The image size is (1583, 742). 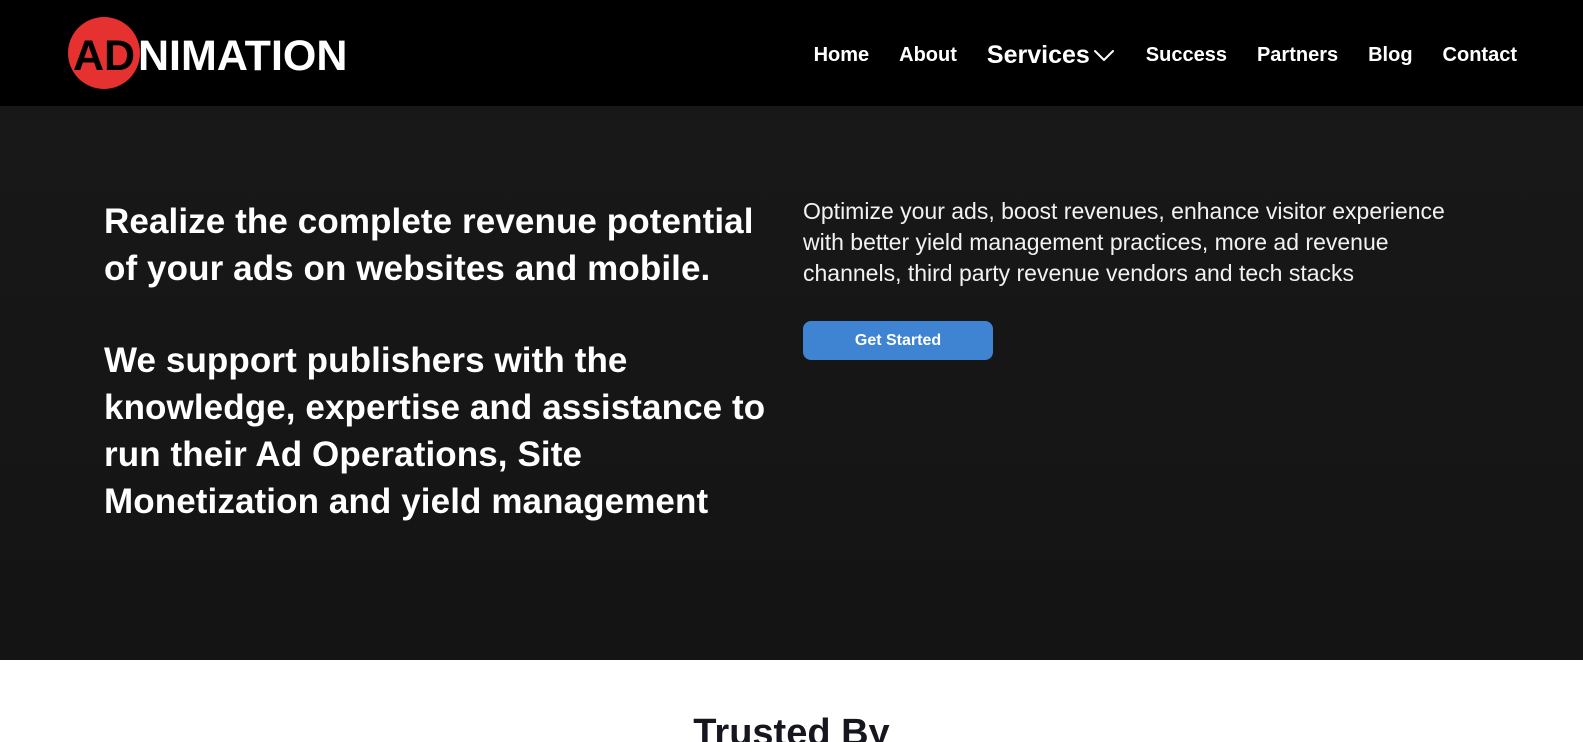 What do you see at coordinates (1297, 55) in the screenshot?
I see `nav-partners-link: Partners` at bounding box center [1297, 55].